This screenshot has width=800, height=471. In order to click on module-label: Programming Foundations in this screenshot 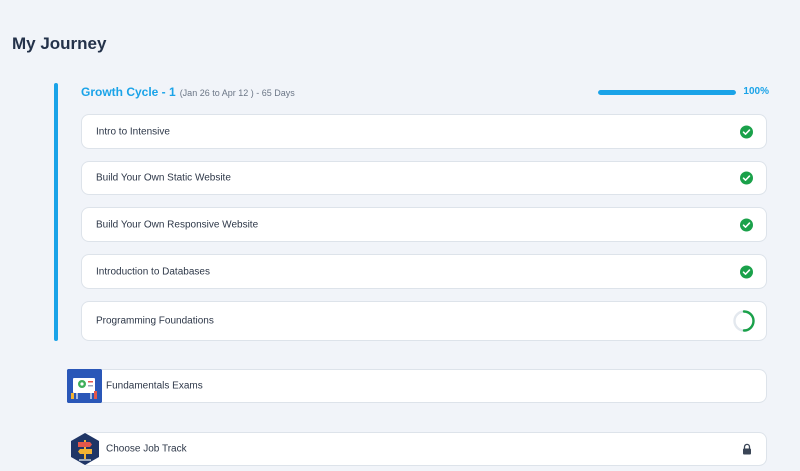, I will do `click(155, 321)`.